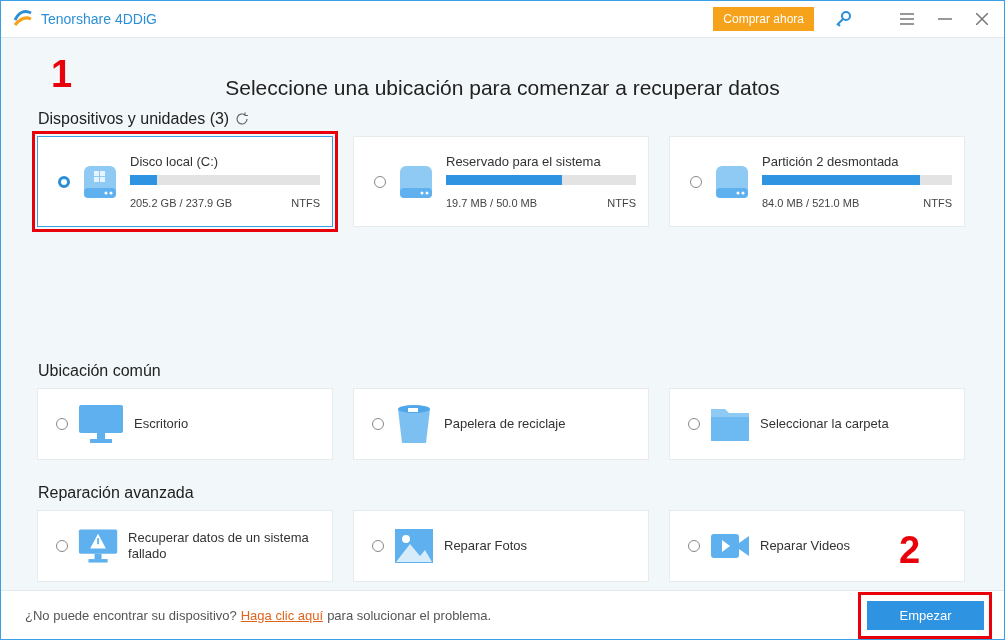 This screenshot has width=1005, height=640. What do you see at coordinates (492, 203) in the screenshot?
I see `drive-size: 19.7 MB / 50.0 MB` at bounding box center [492, 203].